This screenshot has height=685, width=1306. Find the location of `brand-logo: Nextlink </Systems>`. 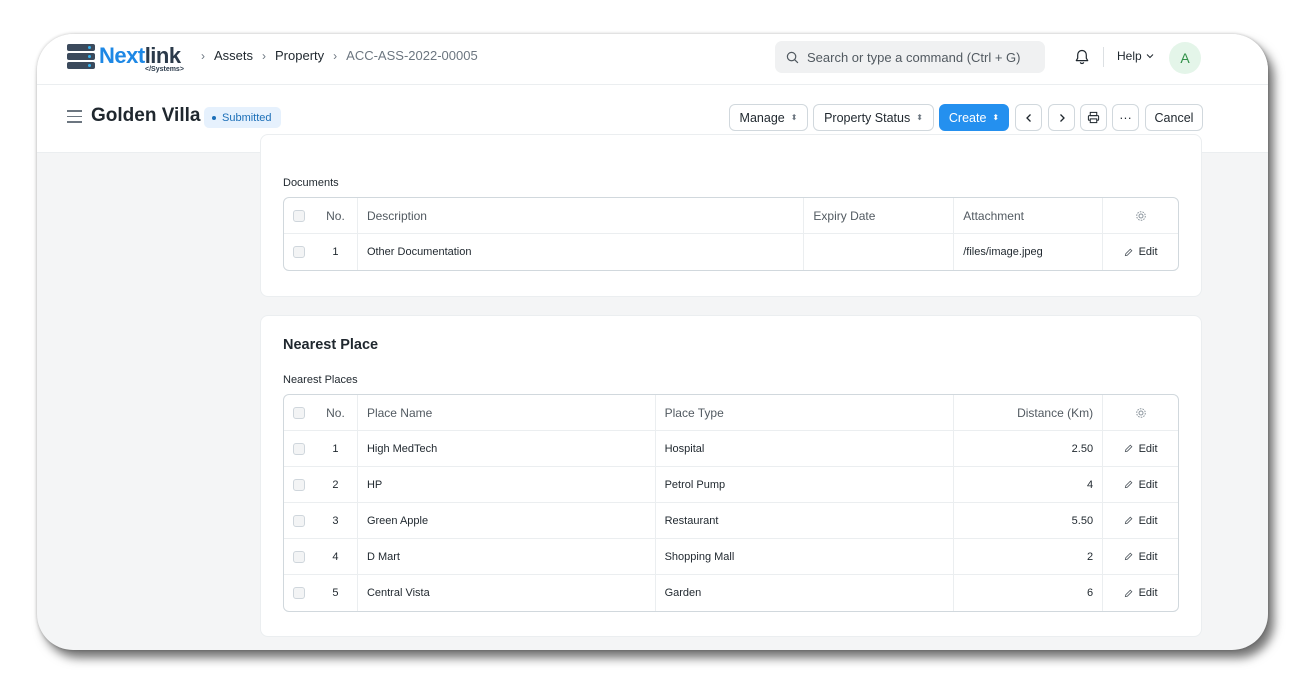

brand-logo: Nextlink </Systems> is located at coordinates (127, 58).